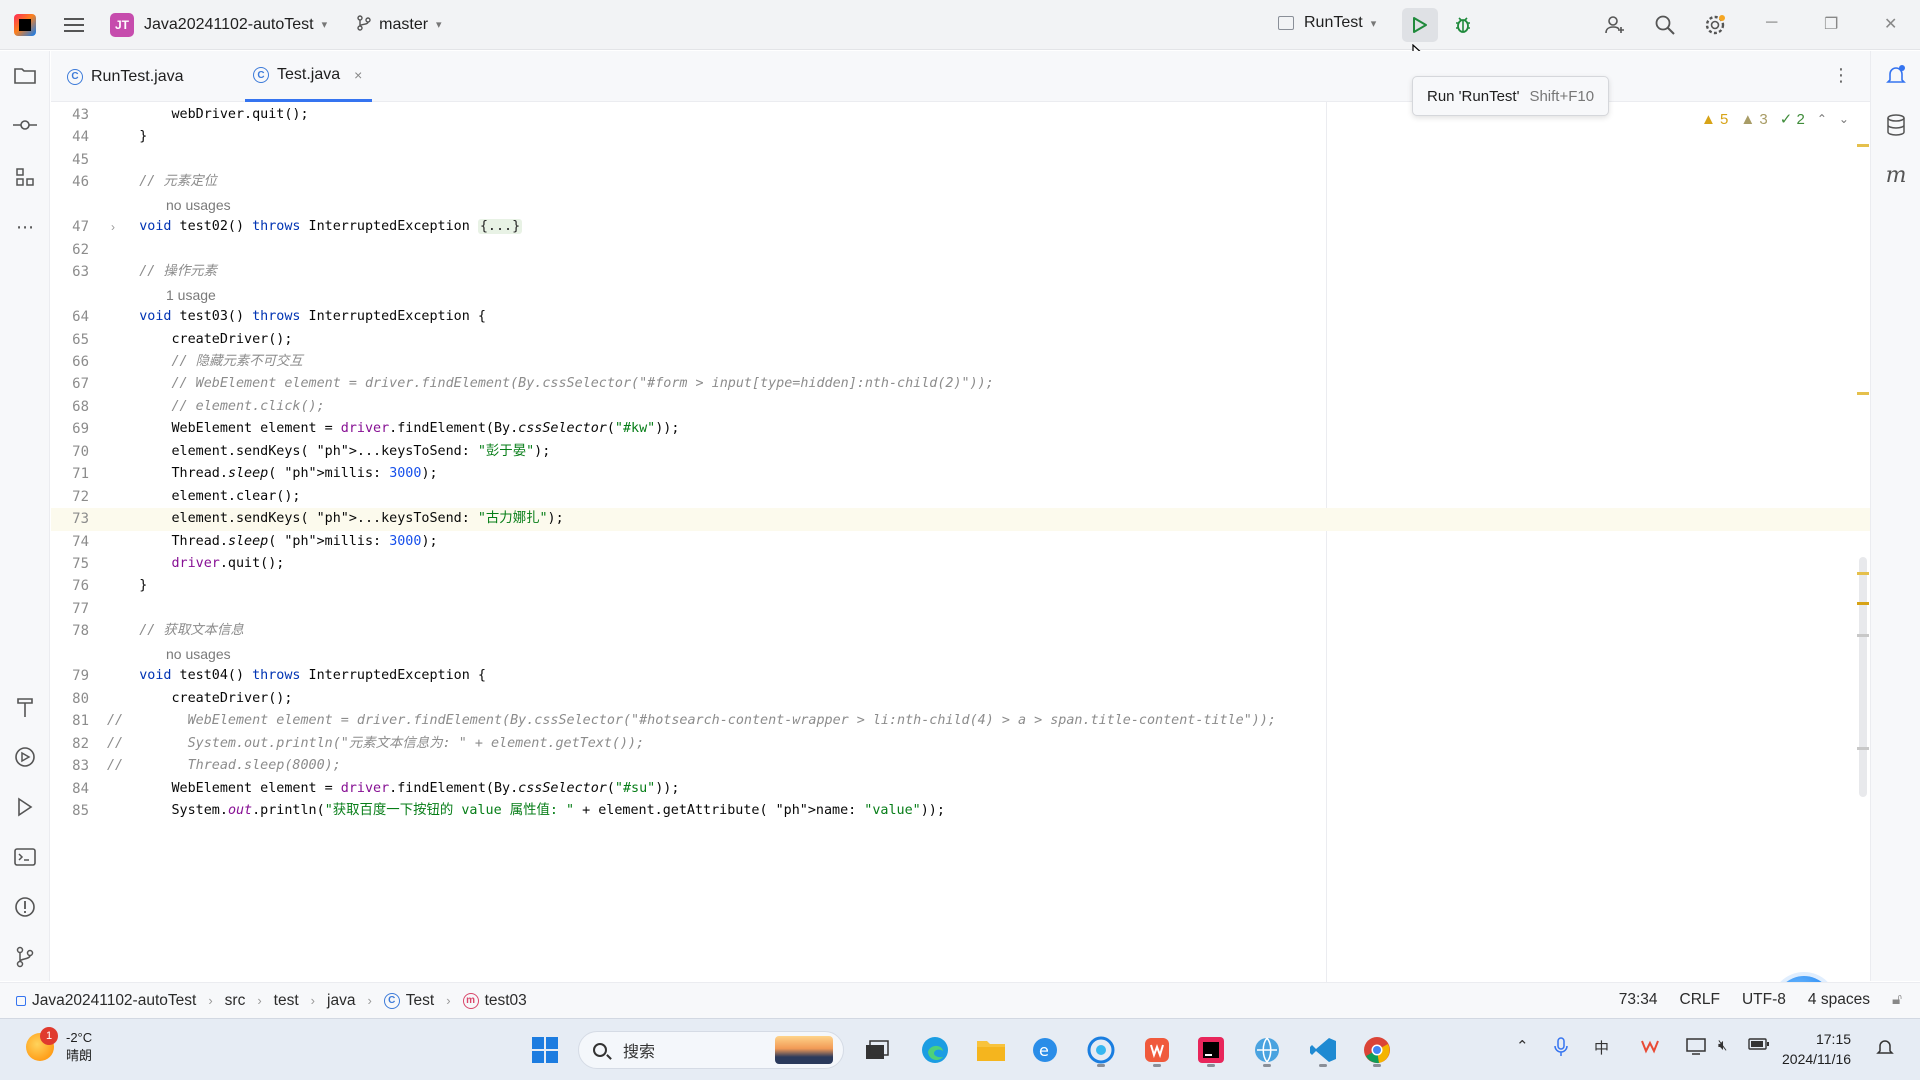  Describe the element at coordinates (420, 1001) in the screenshot. I see `breadcrumb-item: Test` at that location.